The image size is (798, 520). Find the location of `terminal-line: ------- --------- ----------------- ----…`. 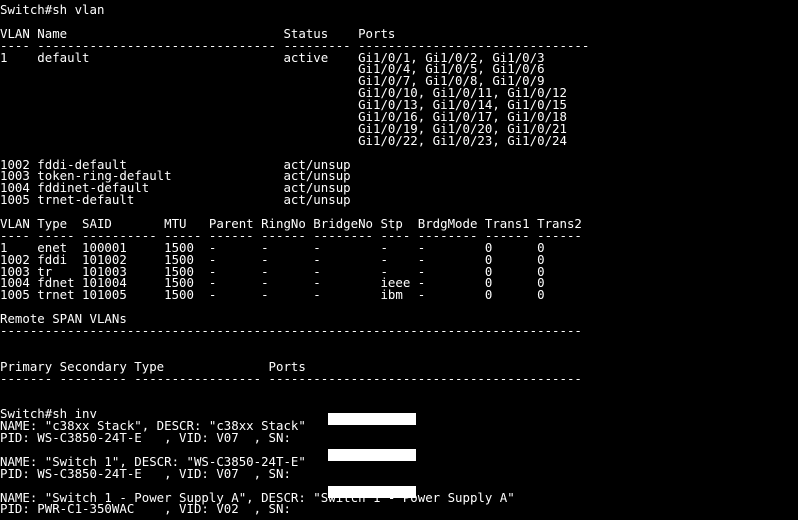

terminal-line: ------- --------- ----------------- ----… is located at coordinates (291, 378).